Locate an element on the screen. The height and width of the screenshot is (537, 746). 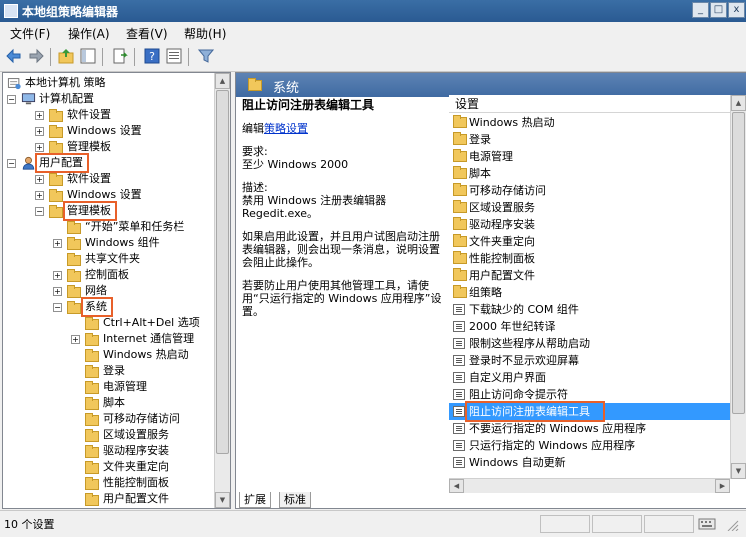
list-item-folder: Windows 热启动 is located at coordinates (597, 122).